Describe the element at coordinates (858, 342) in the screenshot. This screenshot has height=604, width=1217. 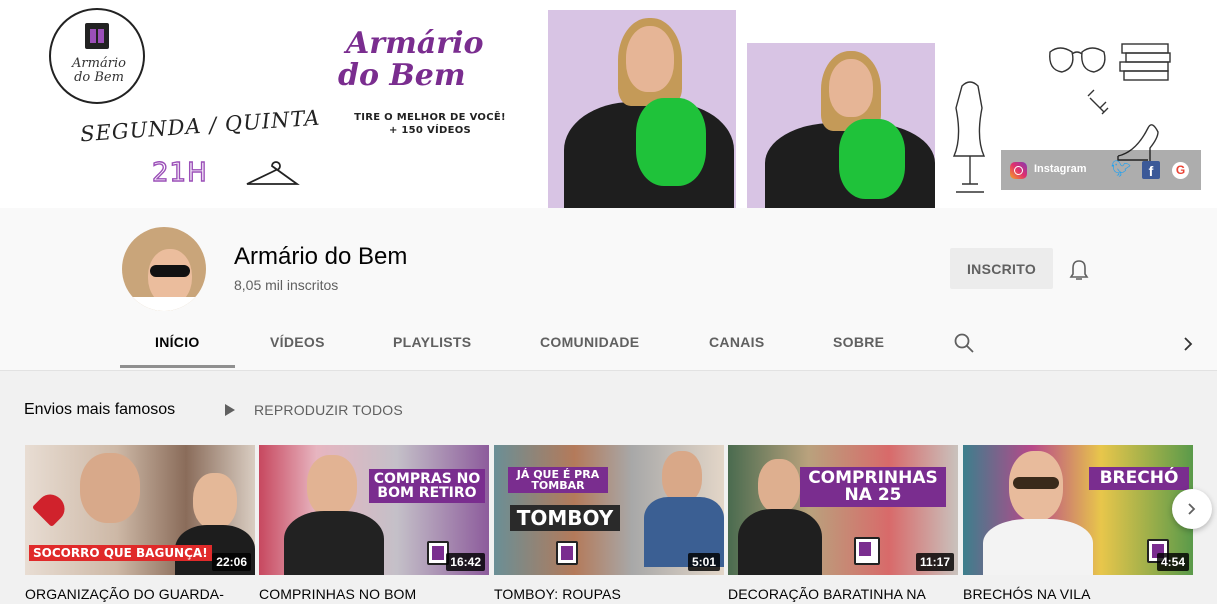
I see `tab-sobre: SOBRE` at that location.